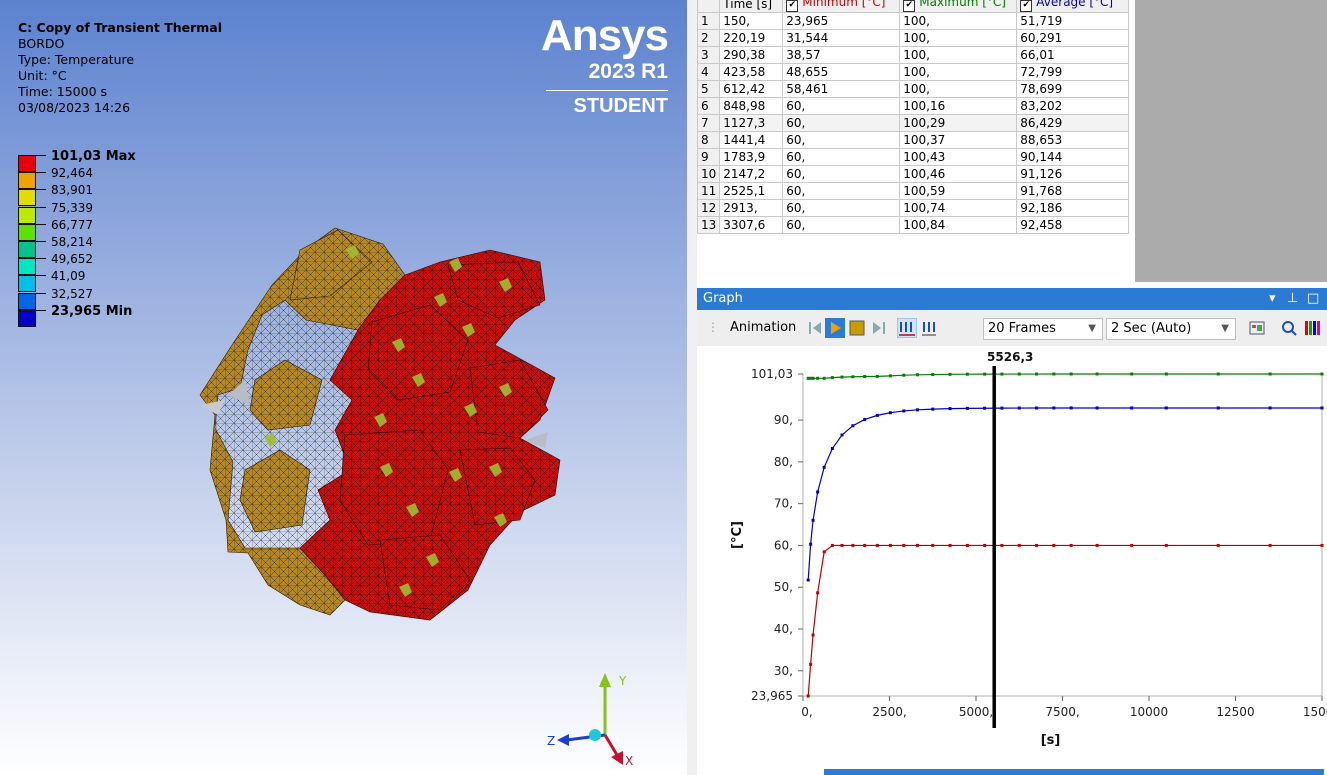 This screenshot has width=1327, height=775. I want to click on table-row: 4 423,58 48,655 100, 72,799, so click(913, 72).